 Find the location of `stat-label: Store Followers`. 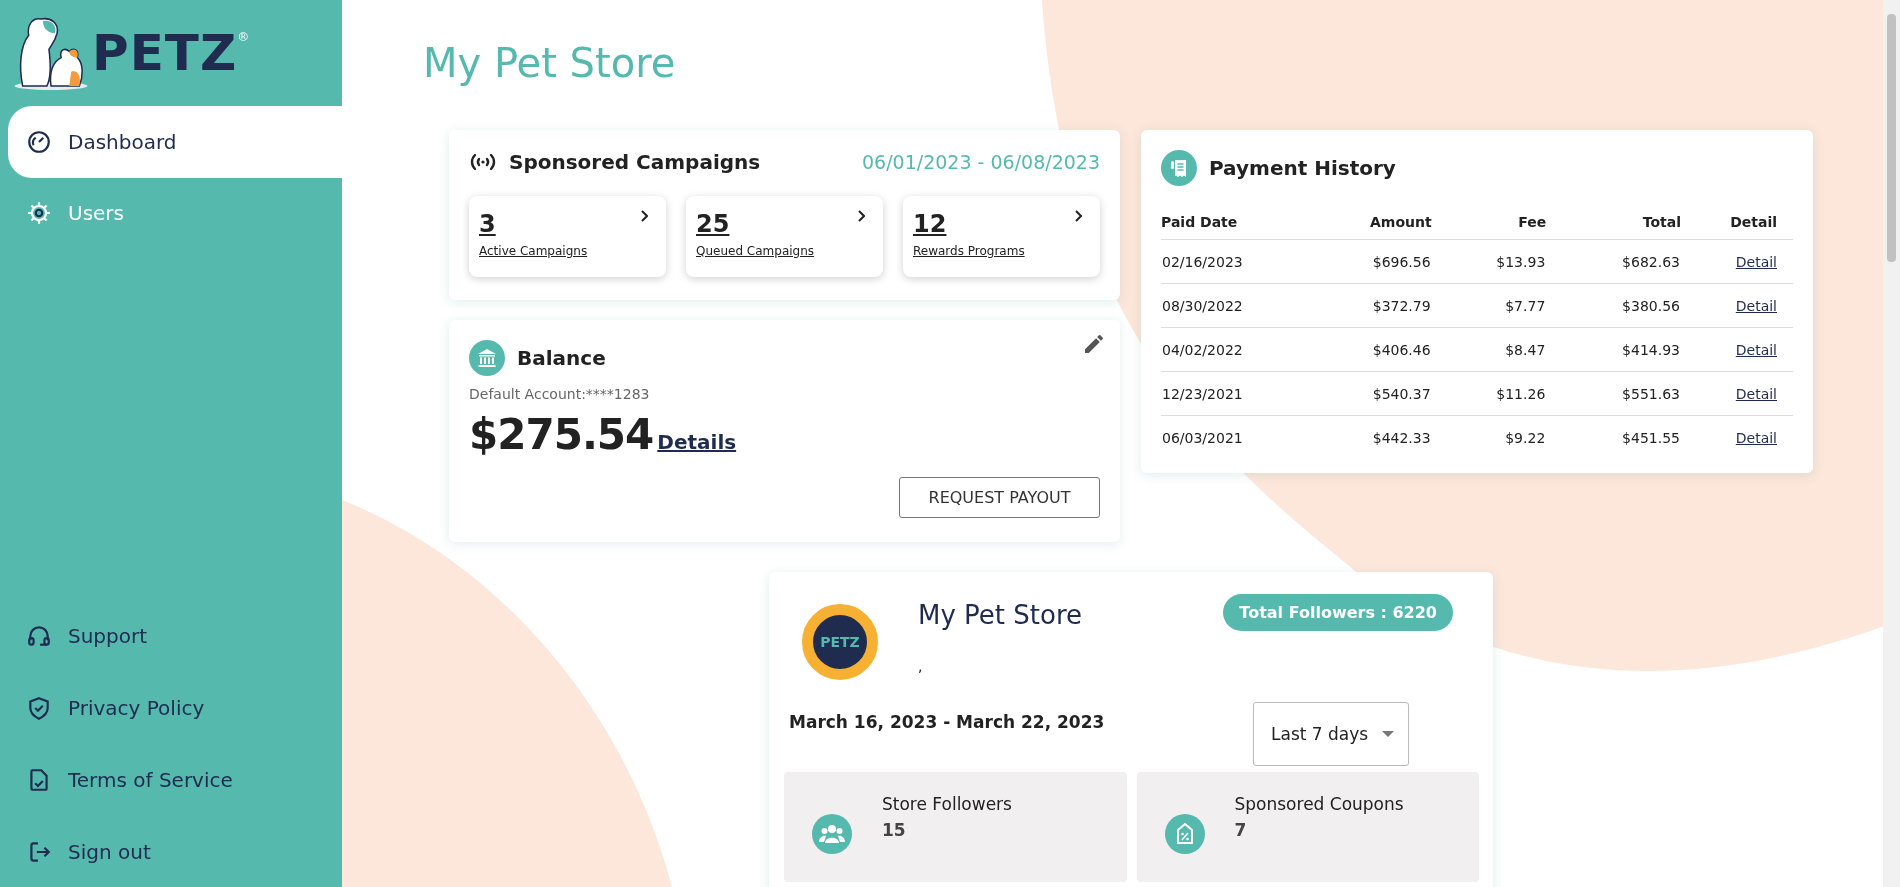

stat-label: Store Followers is located at coordinates (947, 804).